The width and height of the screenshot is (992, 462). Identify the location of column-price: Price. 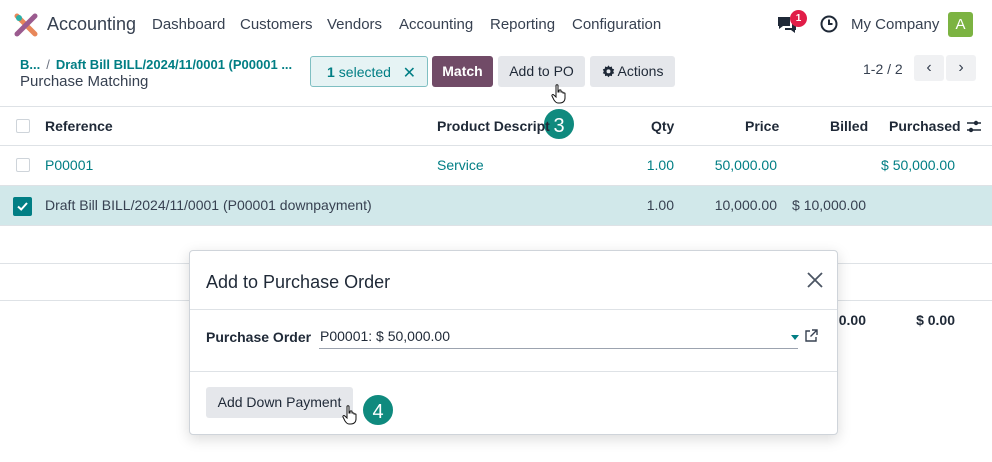
(762, 126).